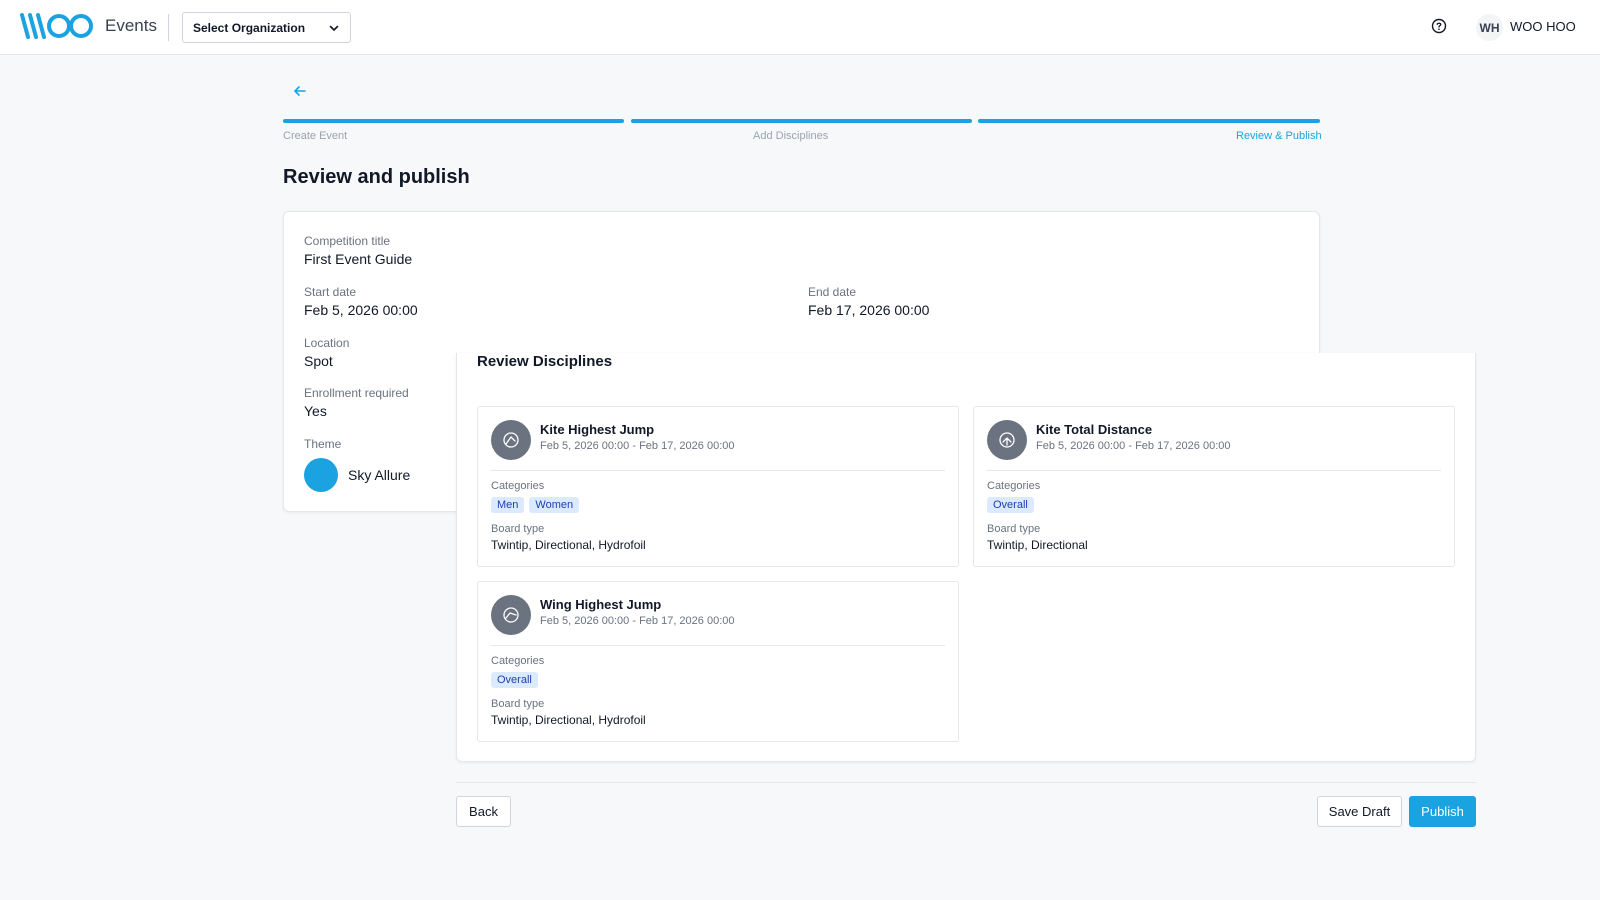  Describe the element at coordinates (379, 475) in the screenshot. I see `theme-name: Sky Allure` at that location.